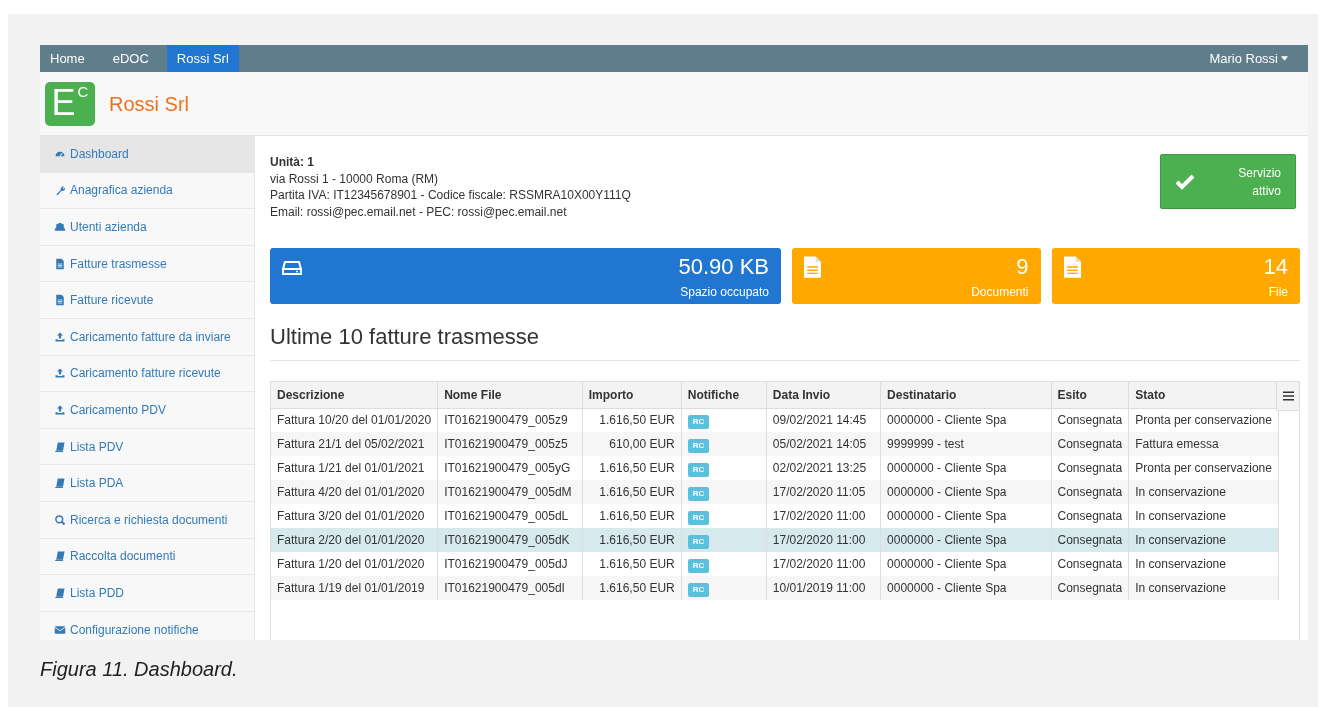 The width and height of the screenshot is (1325, 707). What do you see at coordinates (1203, 588) in the screenshot?
I see `table-cell: In conservazione` at bounding box center [1203, 588].